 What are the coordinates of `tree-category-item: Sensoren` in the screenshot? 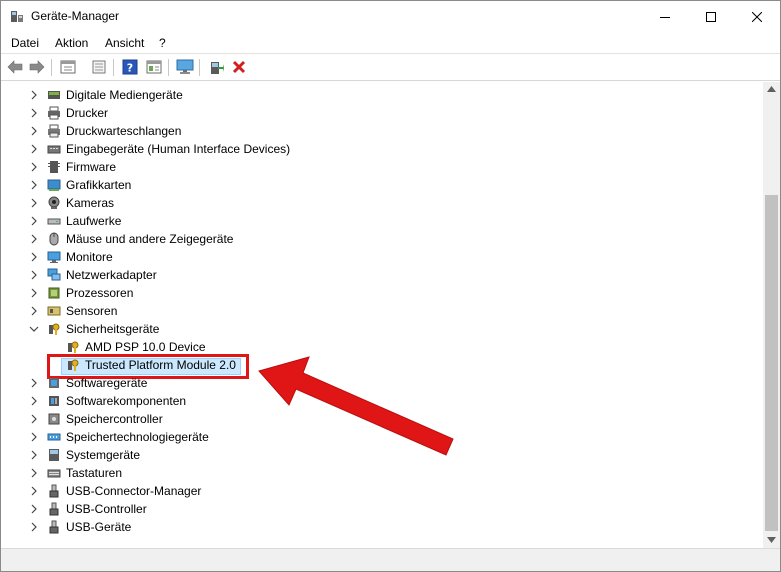 It's located at (371, 311).